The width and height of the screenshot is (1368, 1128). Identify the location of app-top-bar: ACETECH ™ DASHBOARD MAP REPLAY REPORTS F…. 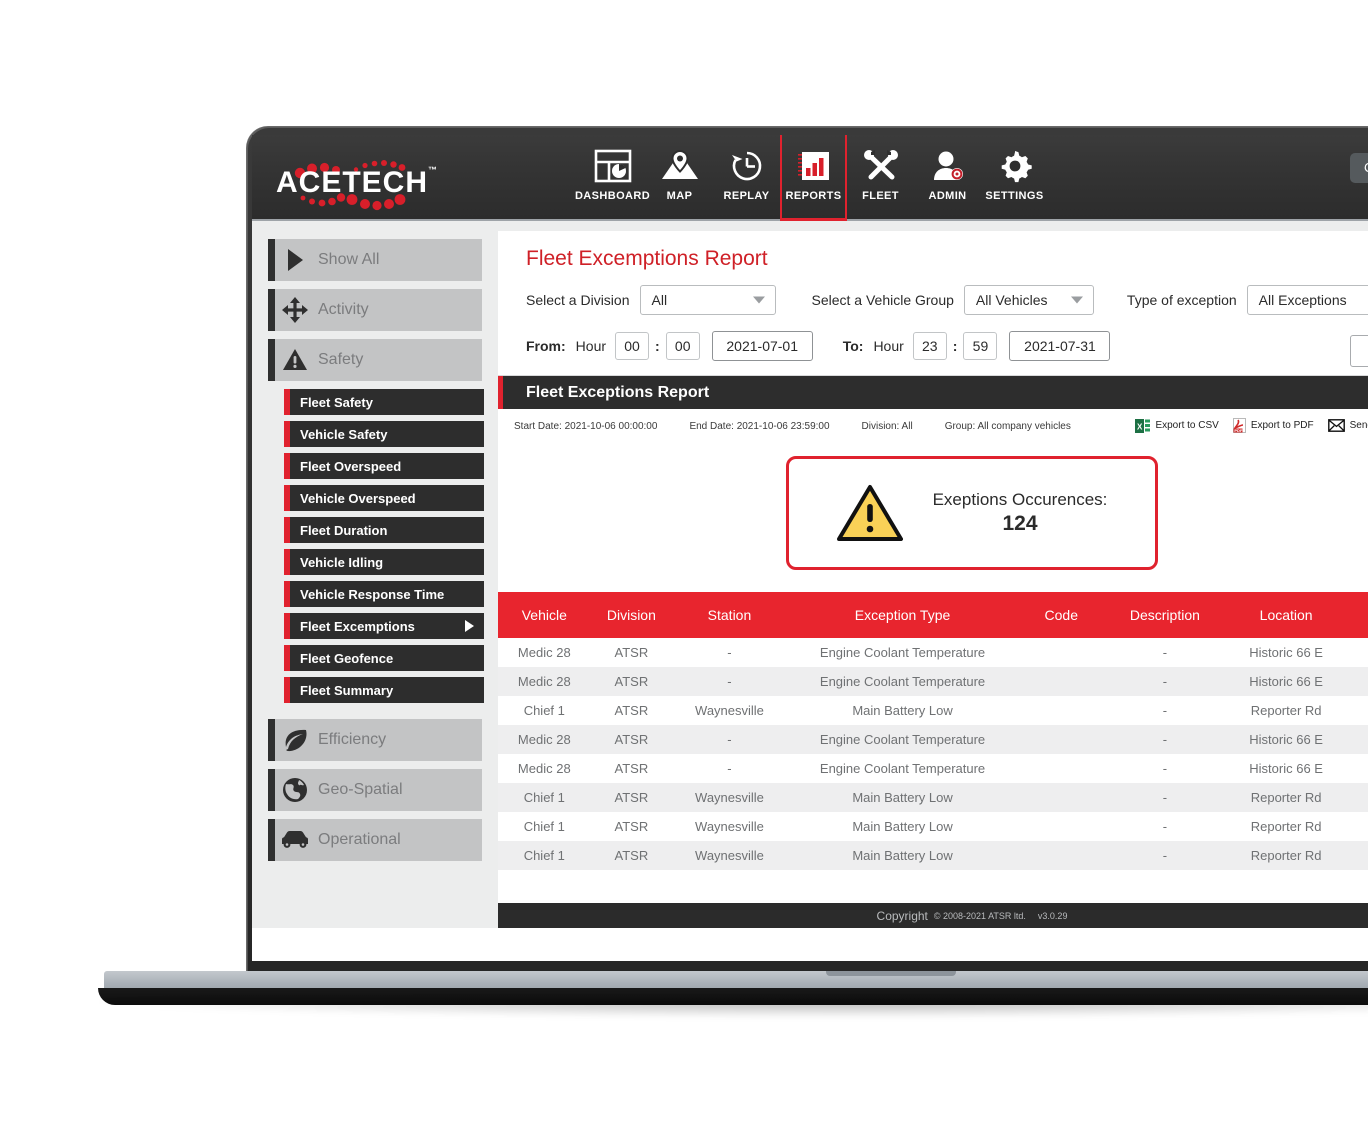
(810, 178).